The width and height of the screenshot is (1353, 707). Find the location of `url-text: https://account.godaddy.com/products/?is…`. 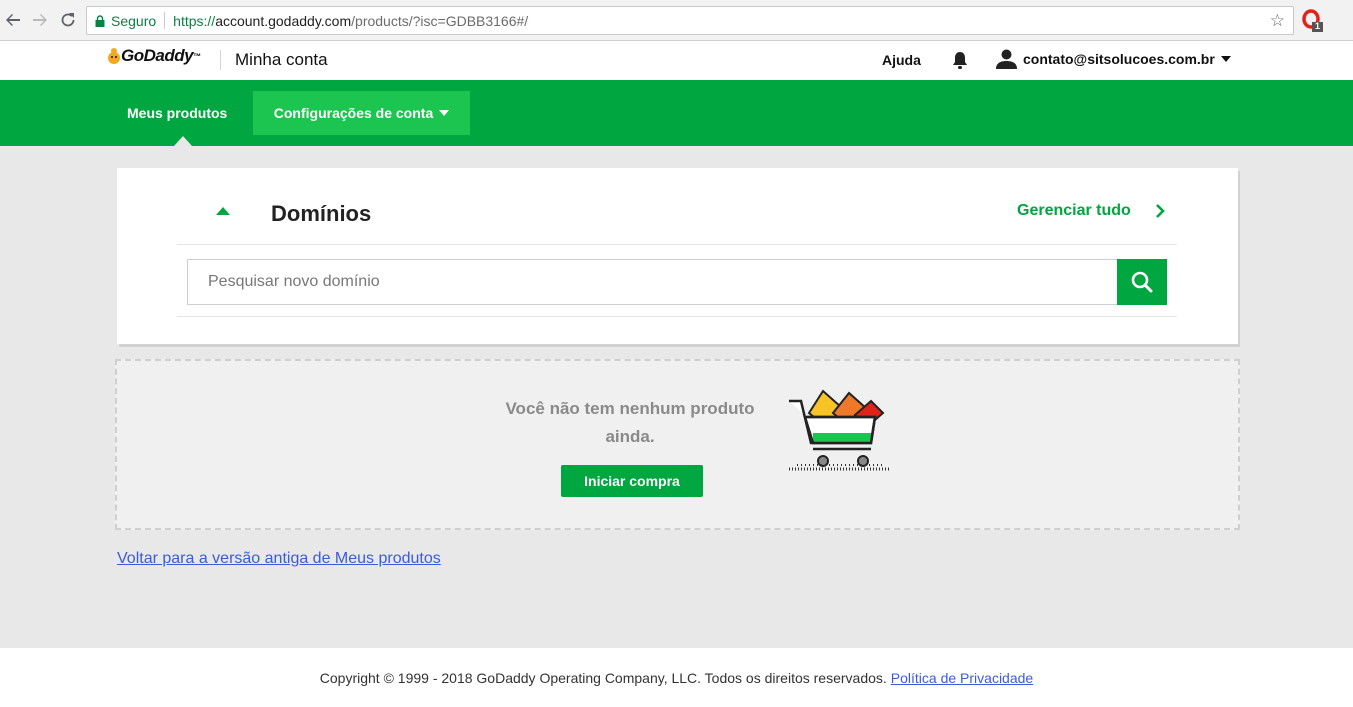

url-text: https://account.godaddy.com/products/?is… is located at coordinates (350, 21).